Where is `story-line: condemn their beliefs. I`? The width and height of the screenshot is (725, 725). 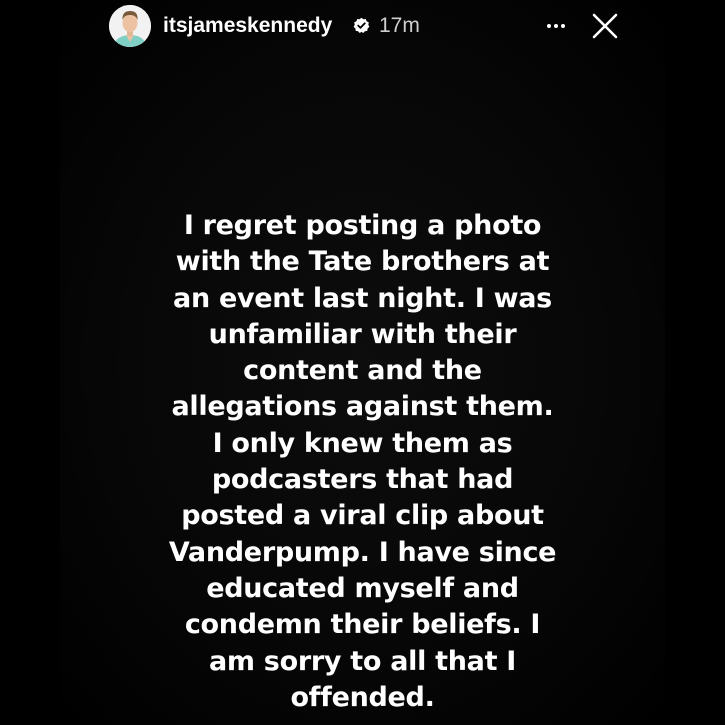
story-line: condemn their beliefs. I is located at coordinates (362, 625).